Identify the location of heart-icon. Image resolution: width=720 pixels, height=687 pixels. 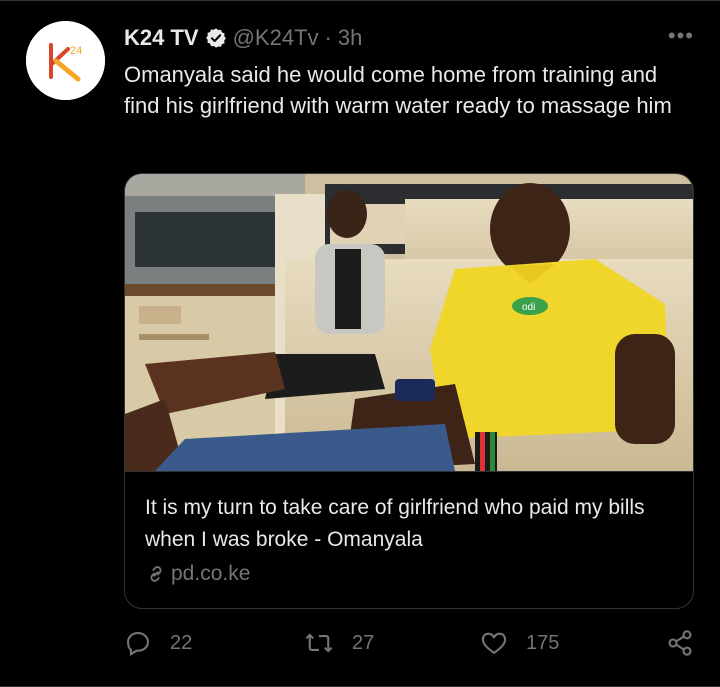
(494, 643).